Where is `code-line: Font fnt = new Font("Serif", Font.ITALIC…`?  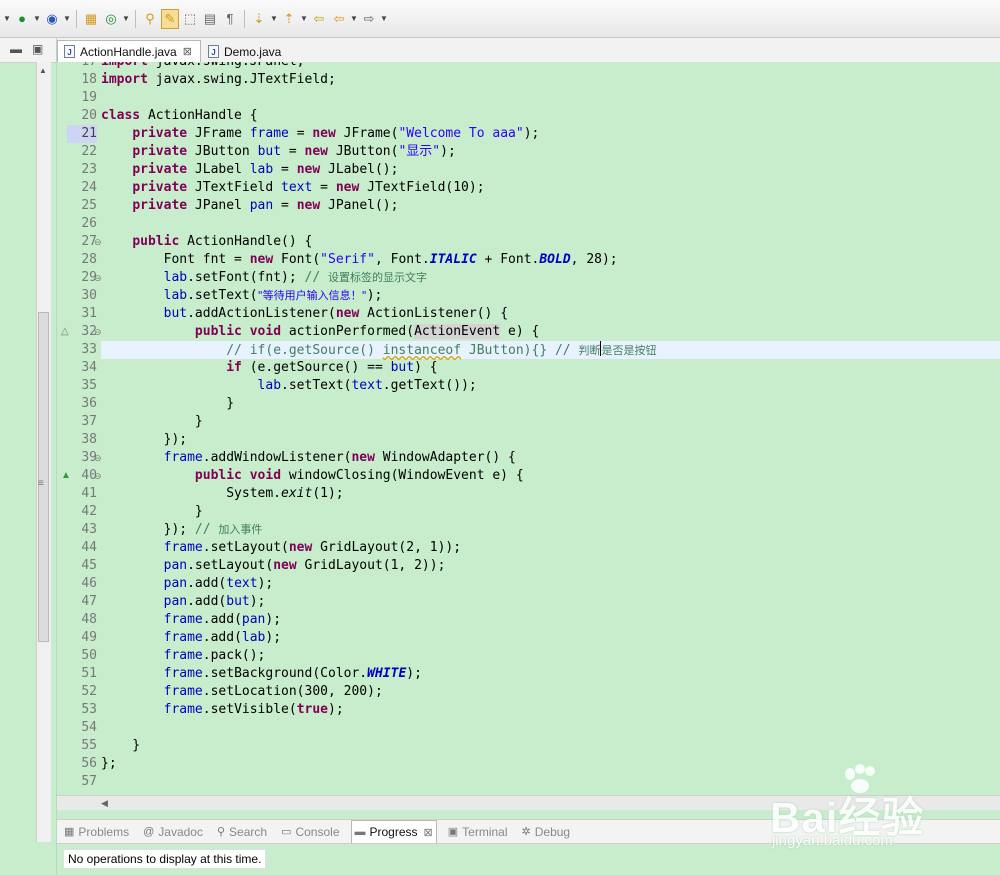 code-line: Font fnt = new Font("Serif", Font.ITALIC… is located at coordinates (359, 260).